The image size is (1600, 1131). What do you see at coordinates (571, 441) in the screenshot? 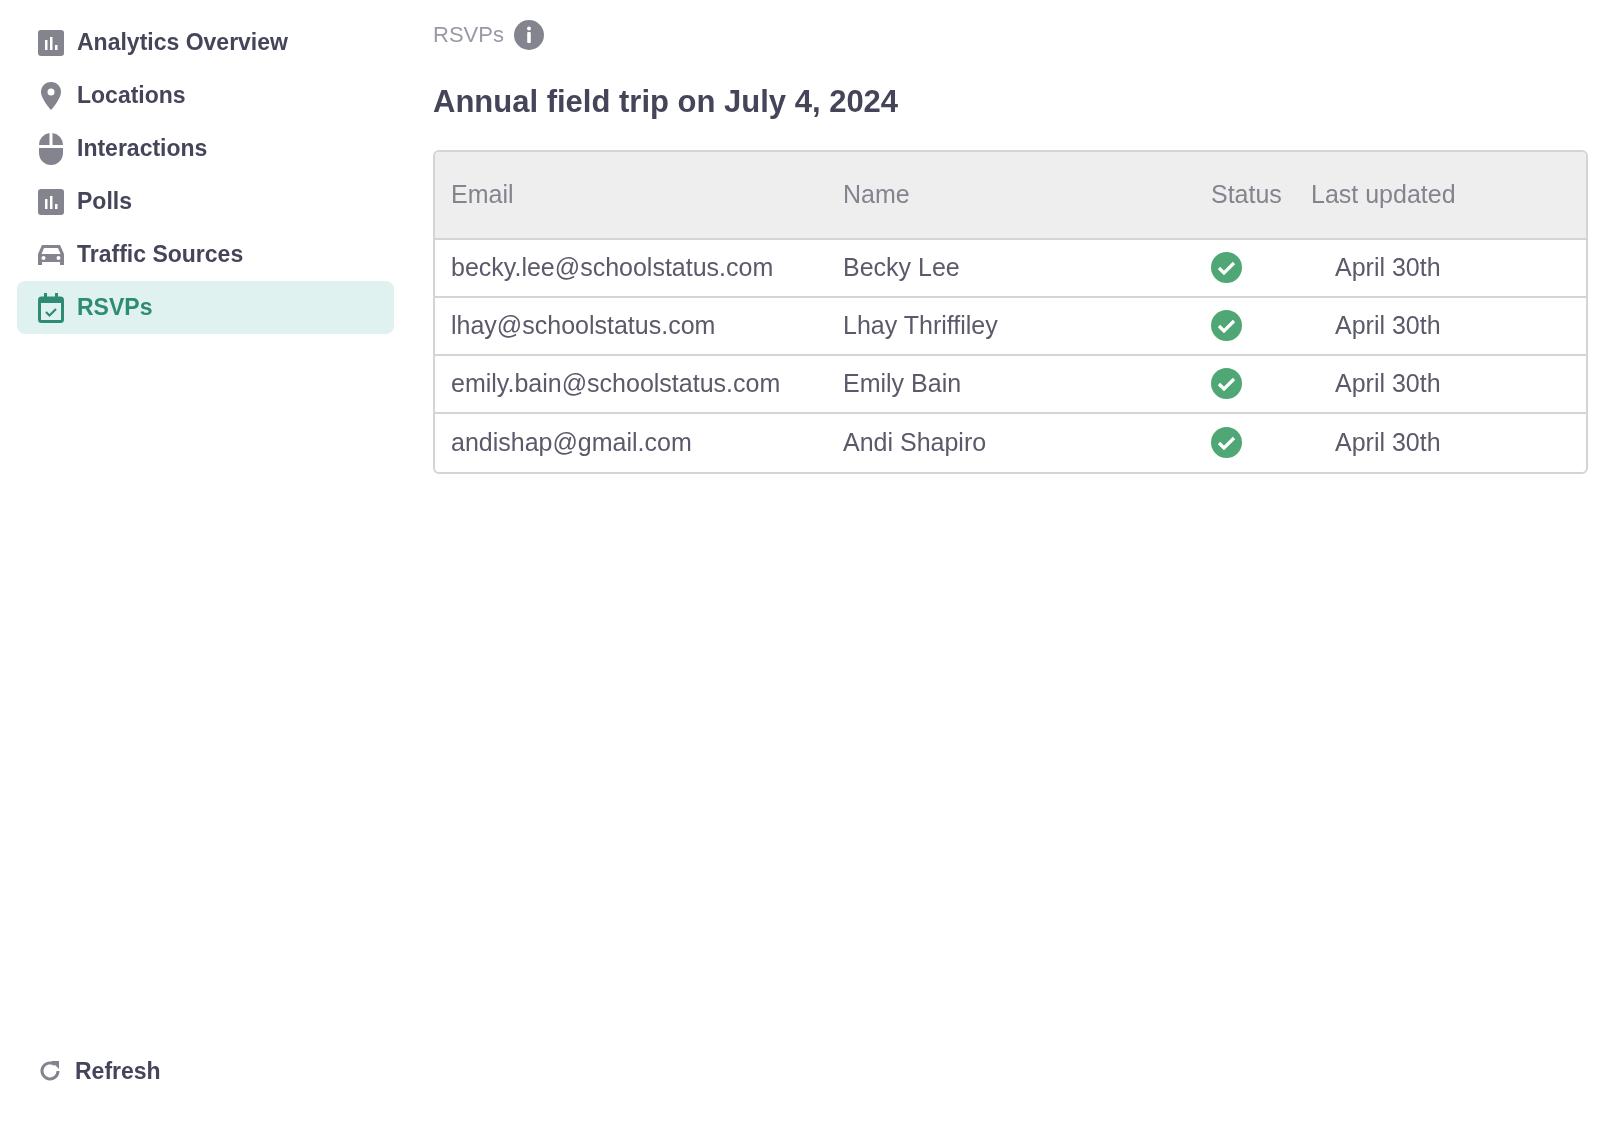
I see `table-cell: andishap@gmail.com` at bounding box center [571, 441].